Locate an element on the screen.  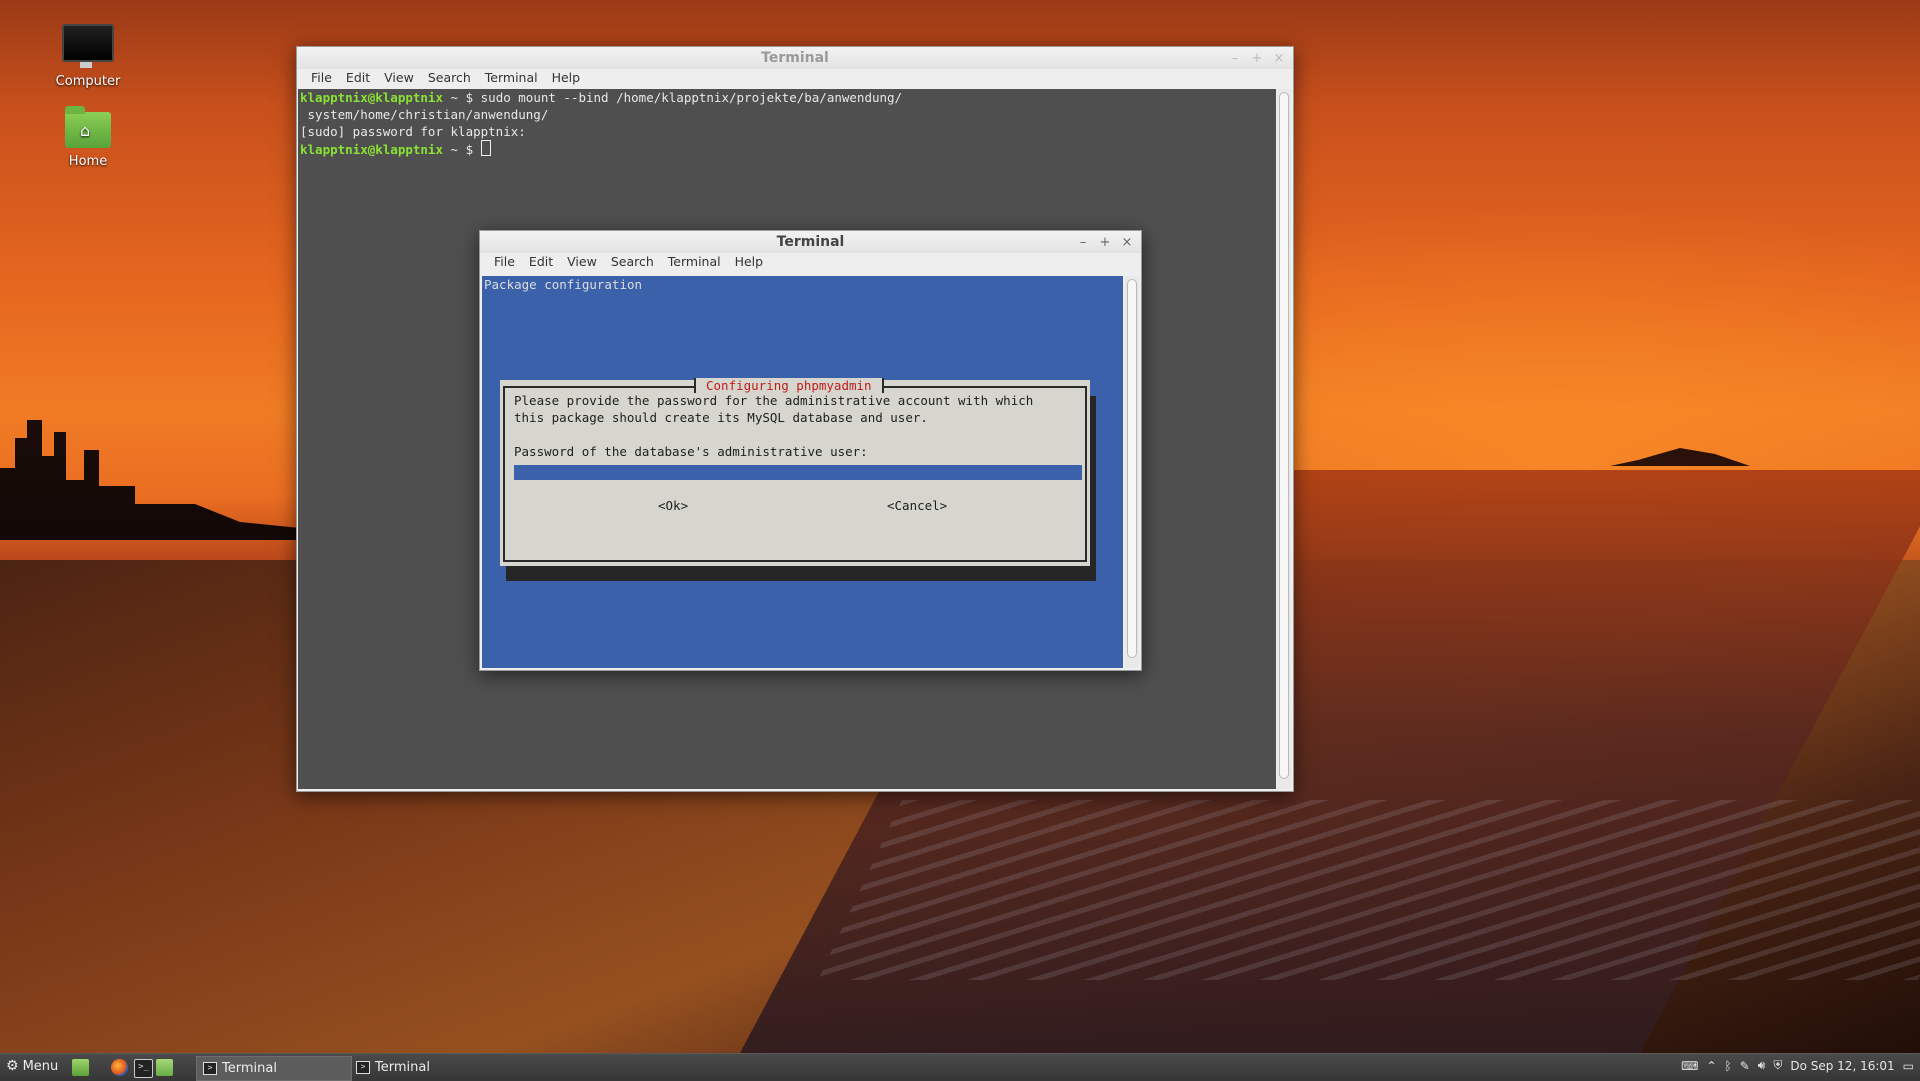
volume-icon: 🔊︎ is located at coordinates (1762, 1065).